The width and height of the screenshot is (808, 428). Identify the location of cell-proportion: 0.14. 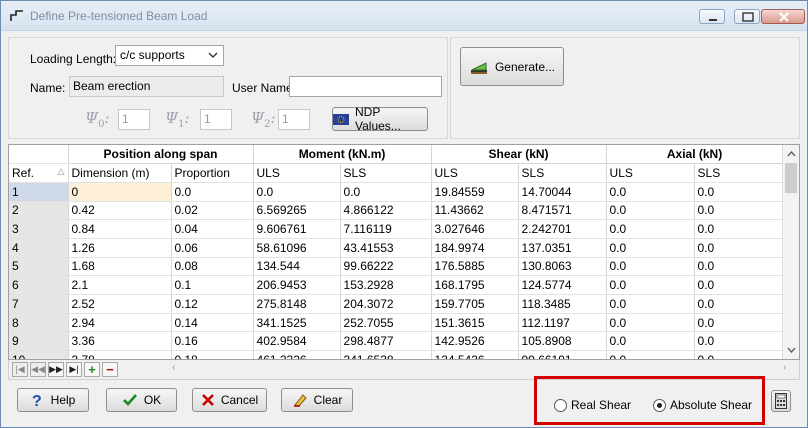
(212, 323).